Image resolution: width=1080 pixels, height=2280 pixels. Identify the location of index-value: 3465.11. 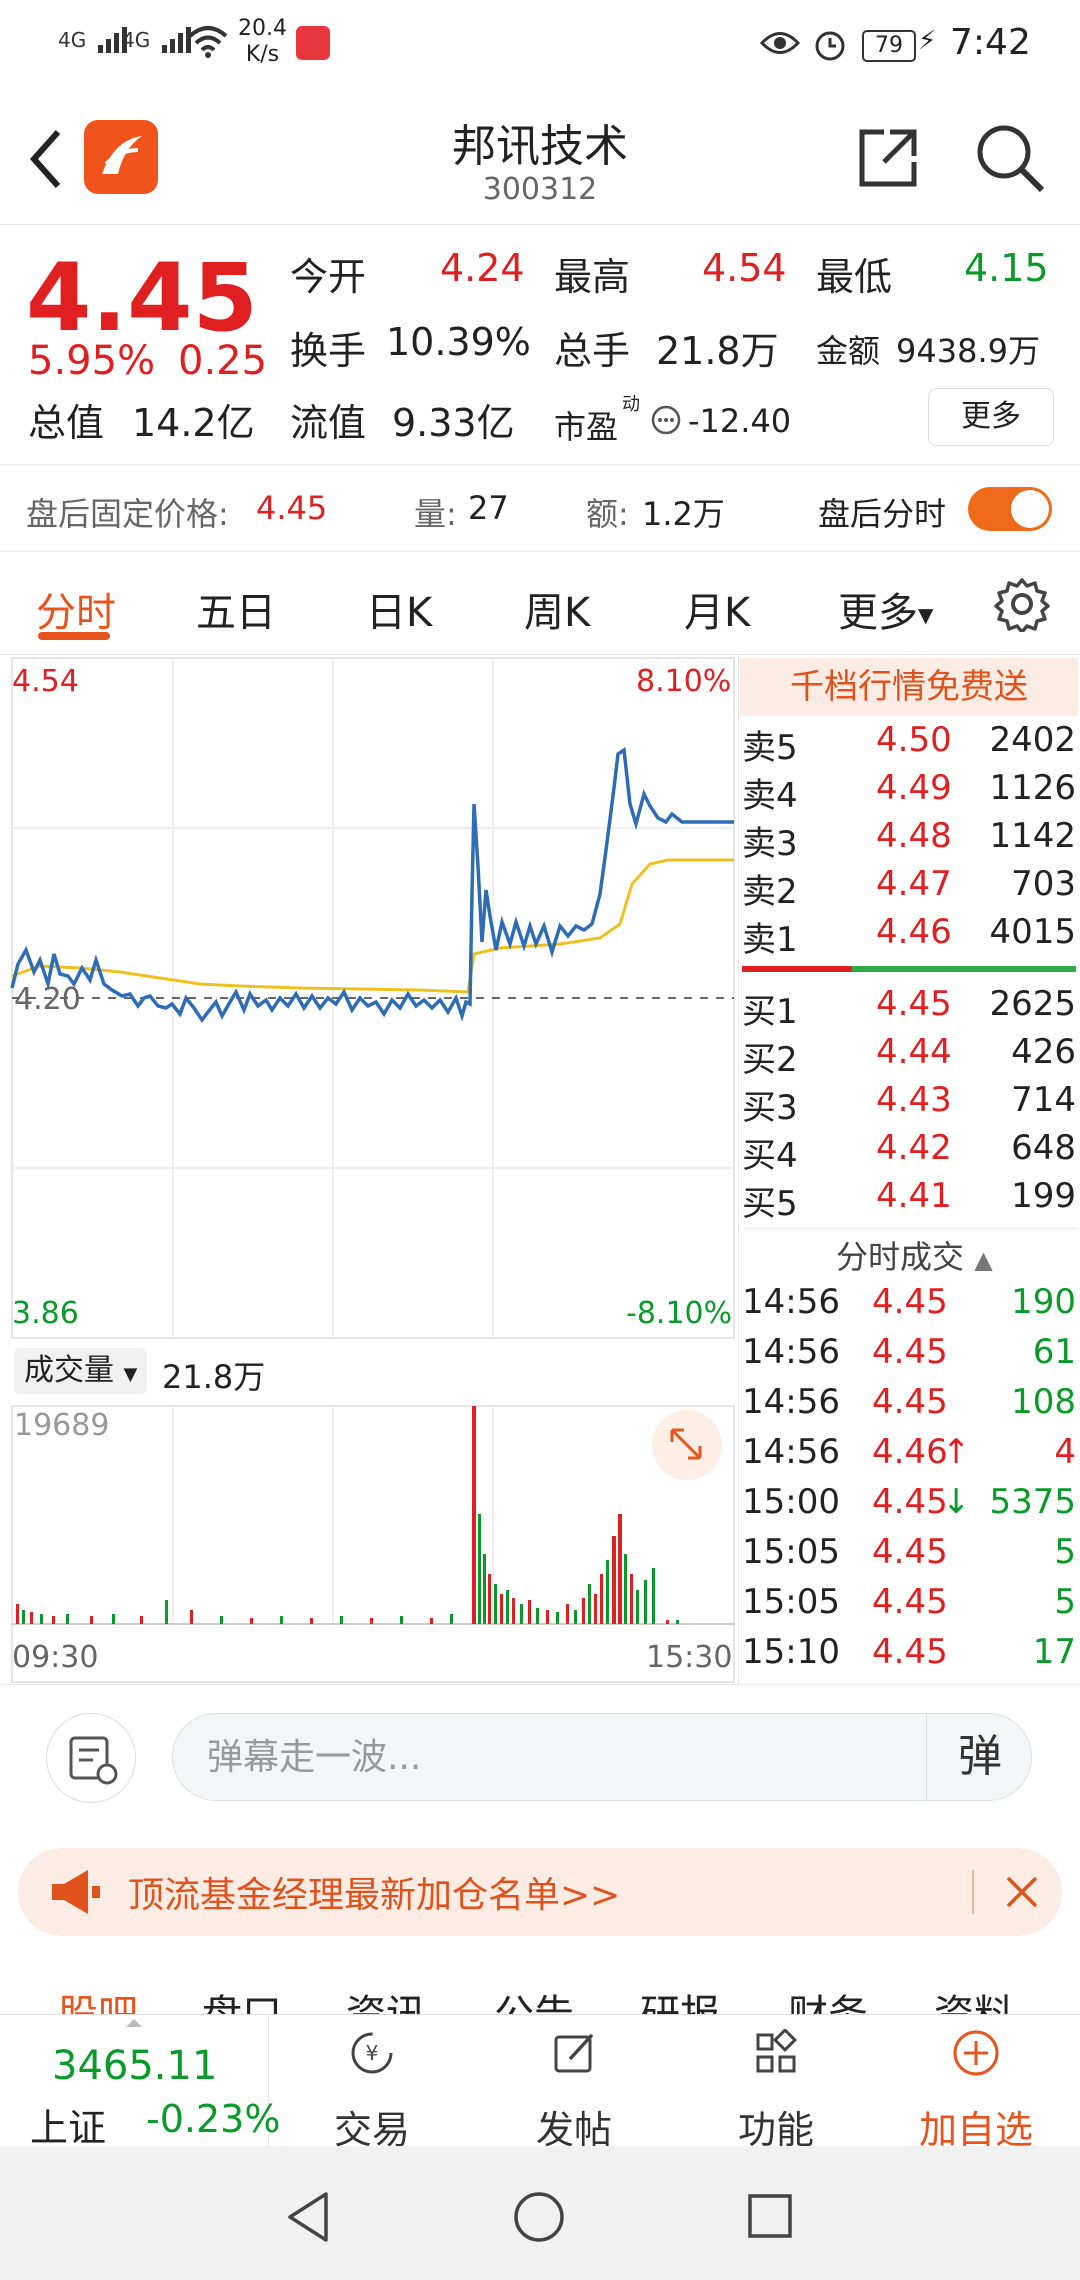
(135, 2066).